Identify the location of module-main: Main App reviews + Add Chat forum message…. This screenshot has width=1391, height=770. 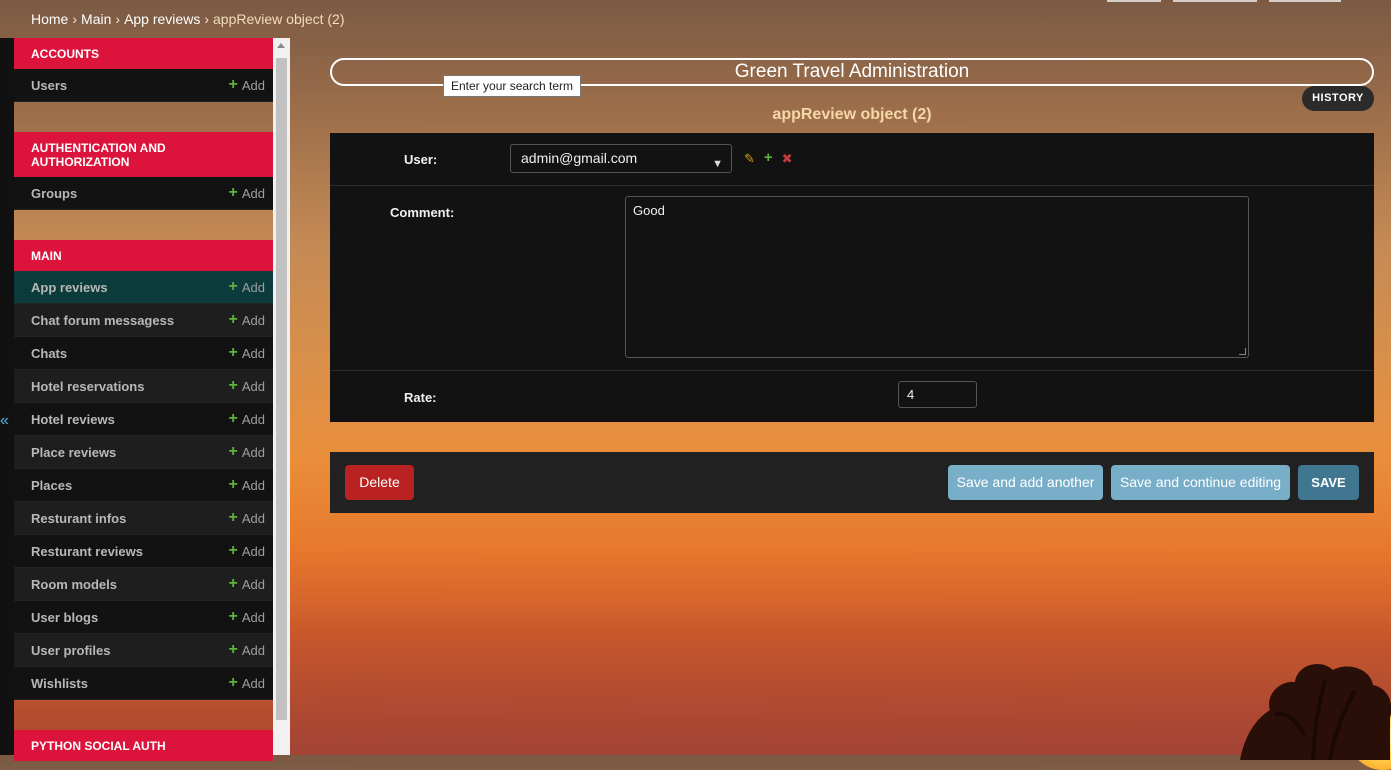
(143, 470).